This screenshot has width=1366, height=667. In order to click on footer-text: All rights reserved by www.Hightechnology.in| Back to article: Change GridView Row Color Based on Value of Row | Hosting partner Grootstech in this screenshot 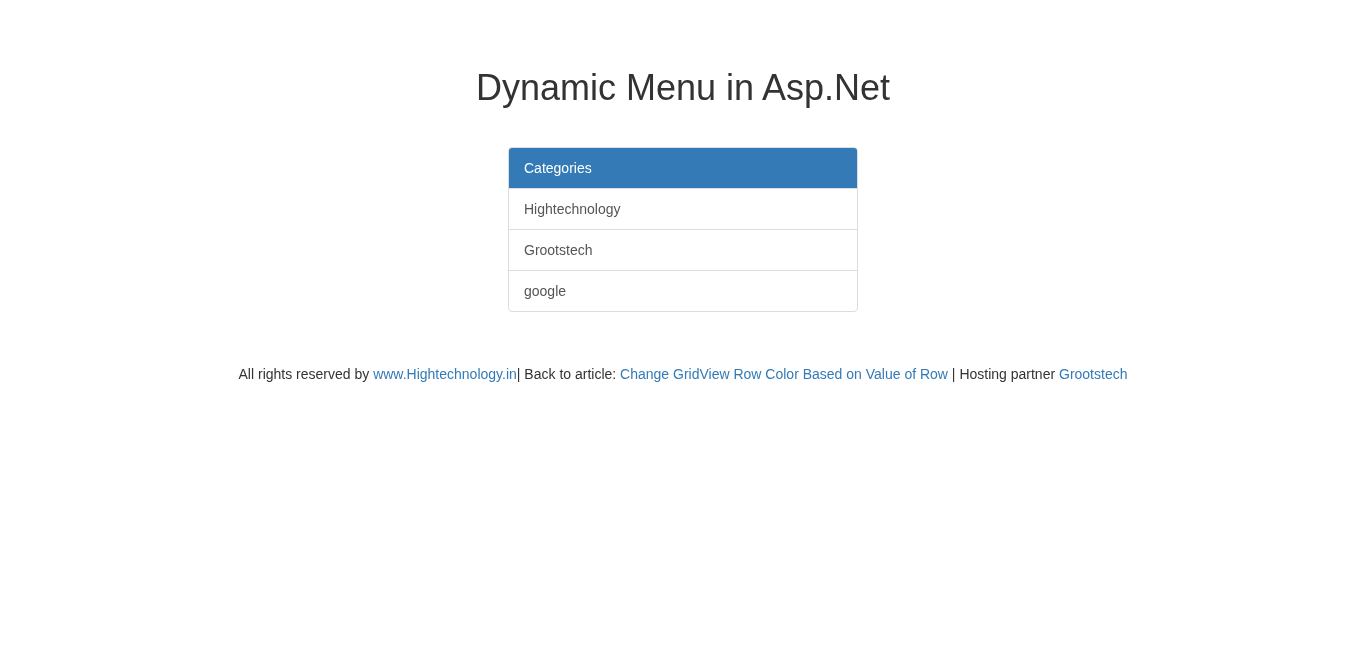, I will do `click(683, 374)`.